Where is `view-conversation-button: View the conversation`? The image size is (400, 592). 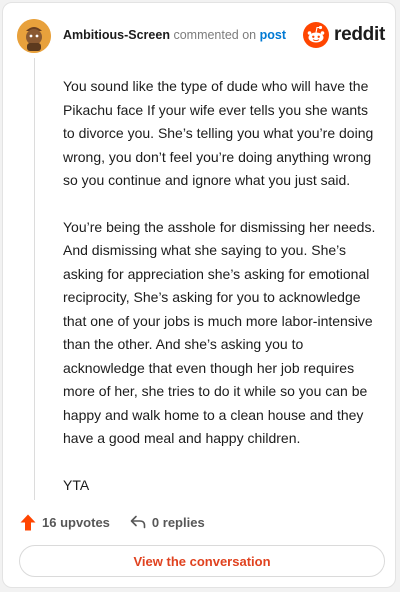 view-conversation-button: View the conversation is located at coordinates (202, 561).